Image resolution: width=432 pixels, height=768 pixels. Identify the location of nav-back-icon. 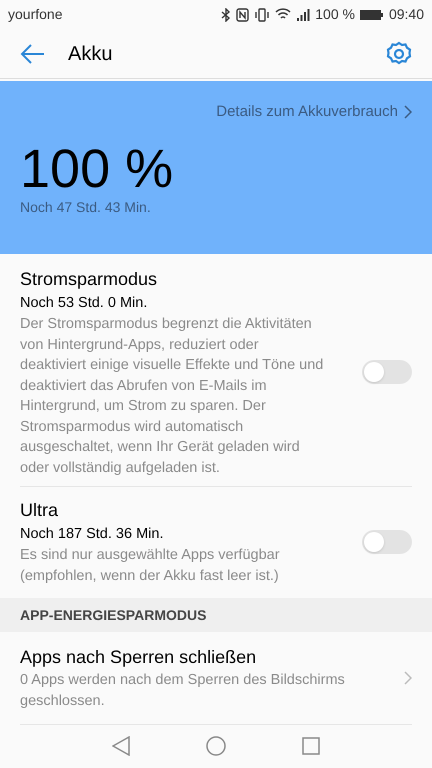
(121, 746).